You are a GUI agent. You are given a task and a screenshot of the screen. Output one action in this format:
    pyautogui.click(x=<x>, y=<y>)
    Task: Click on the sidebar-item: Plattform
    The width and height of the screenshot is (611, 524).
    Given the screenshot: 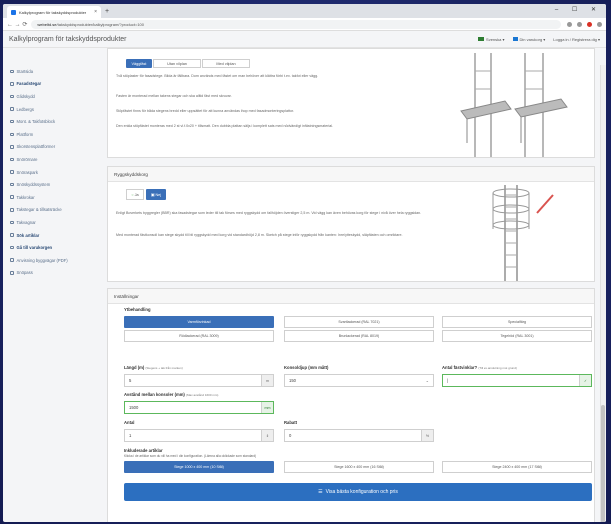 What is the action you would take?
    pyautogui.click(x=52, y=134)
    